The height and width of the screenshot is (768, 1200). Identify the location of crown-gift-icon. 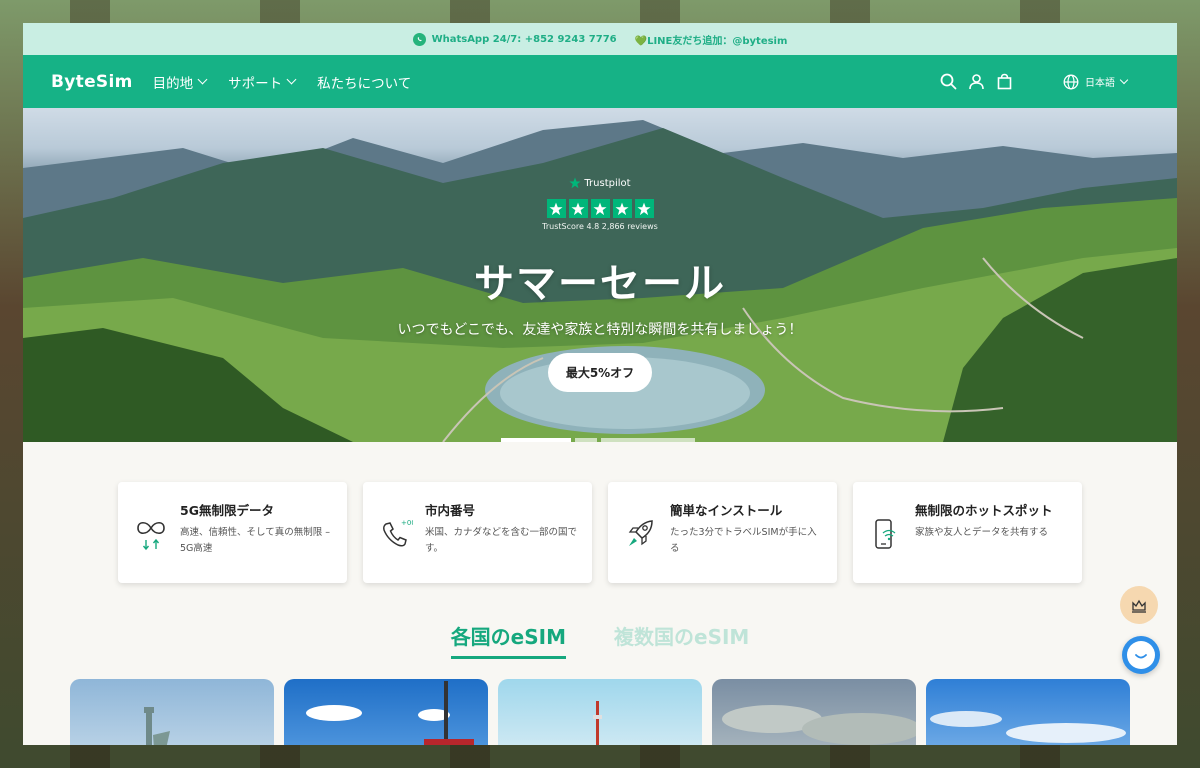
(1139, 606).